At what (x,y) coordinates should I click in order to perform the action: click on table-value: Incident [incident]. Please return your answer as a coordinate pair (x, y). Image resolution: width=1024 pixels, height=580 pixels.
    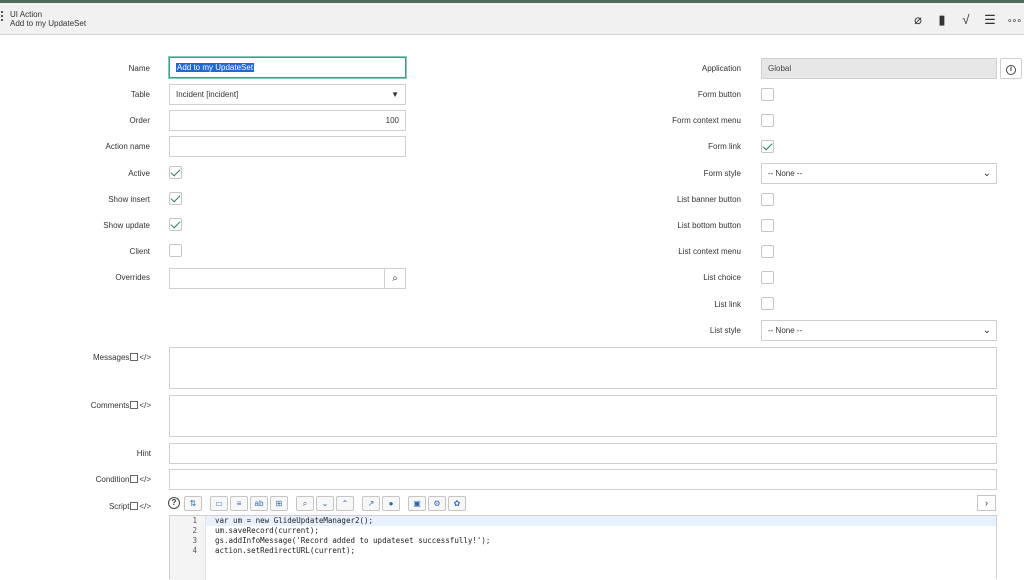
    Looking at the image, I should click on (207, 94).